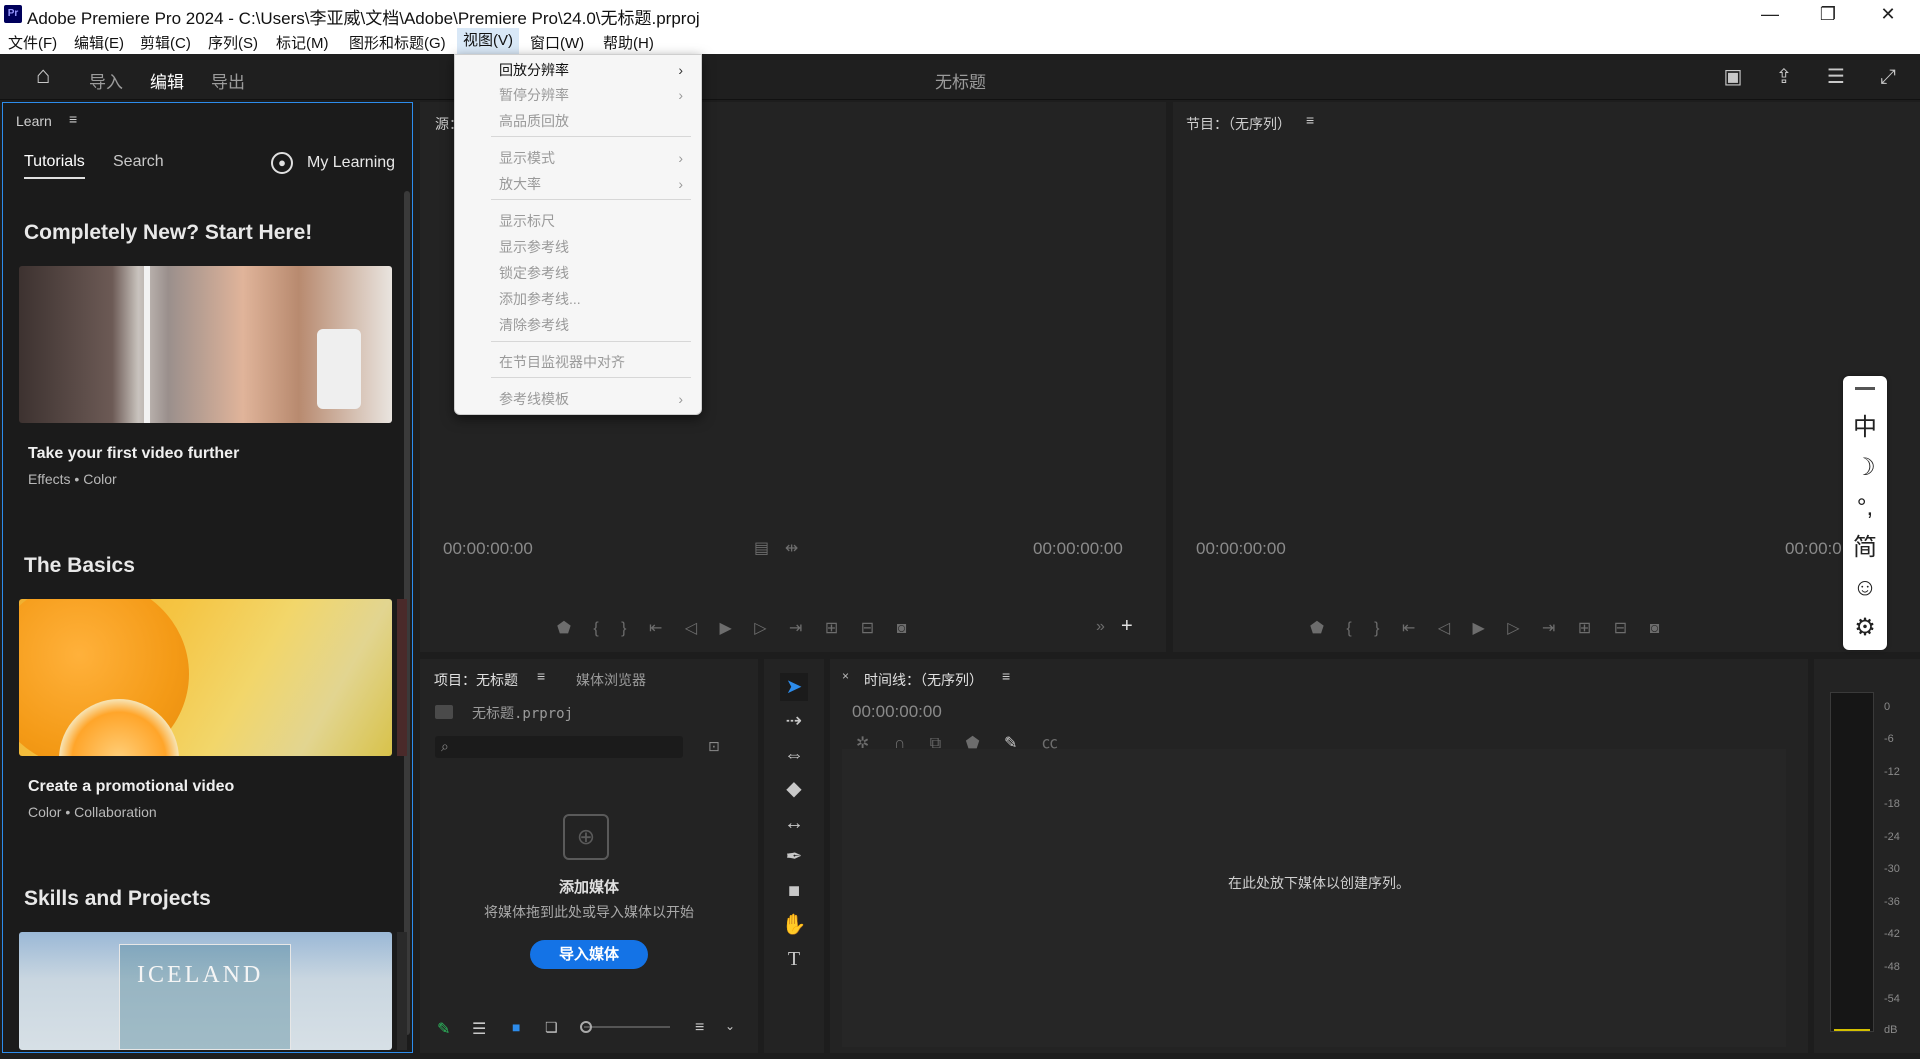 This screenshot has width=1920, height=1059. What do you see at coordinates (845, 676) in the screenshot?
I see `close-tab-icon: ×` at bounding box center [845, 676].